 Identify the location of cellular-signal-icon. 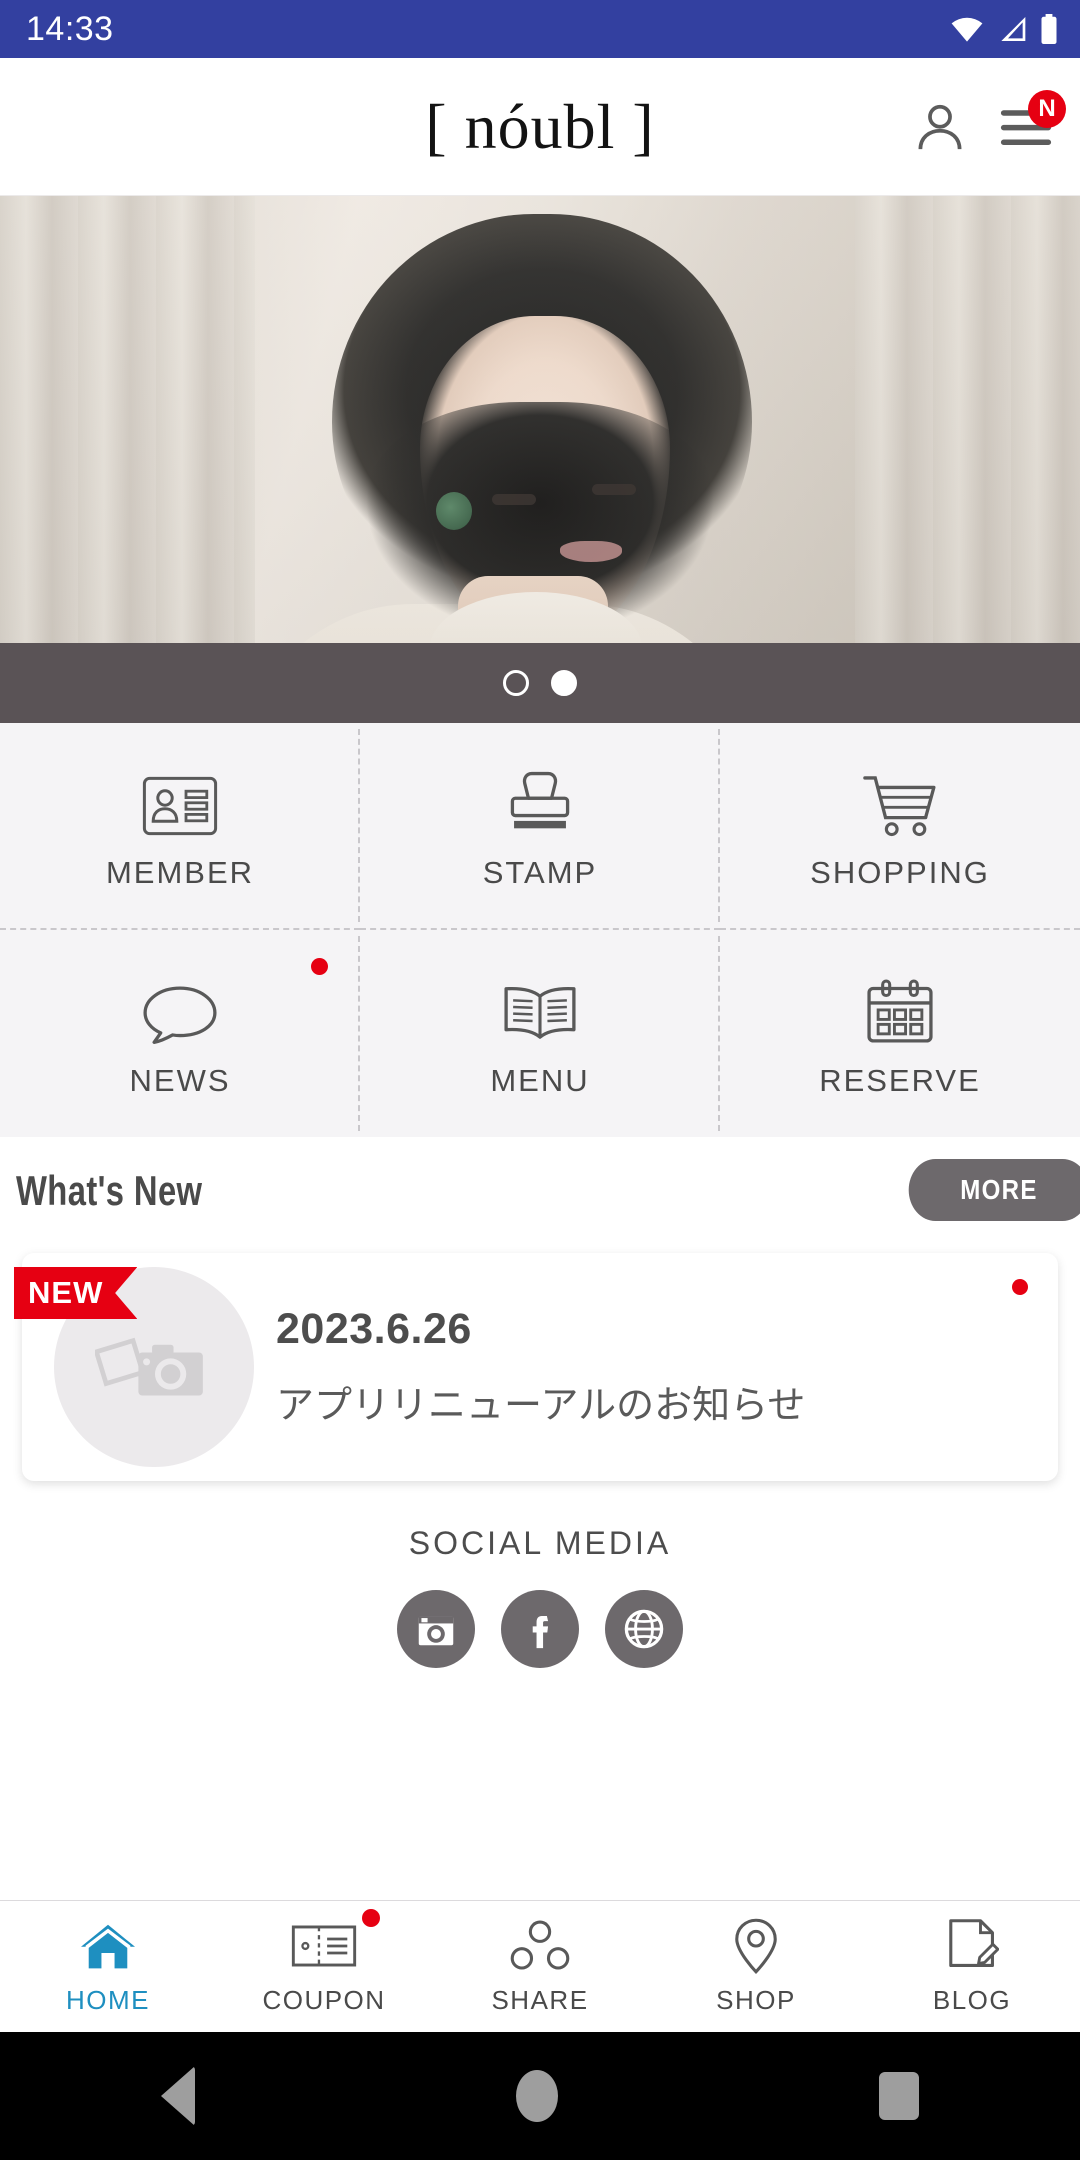
(1013, 29).